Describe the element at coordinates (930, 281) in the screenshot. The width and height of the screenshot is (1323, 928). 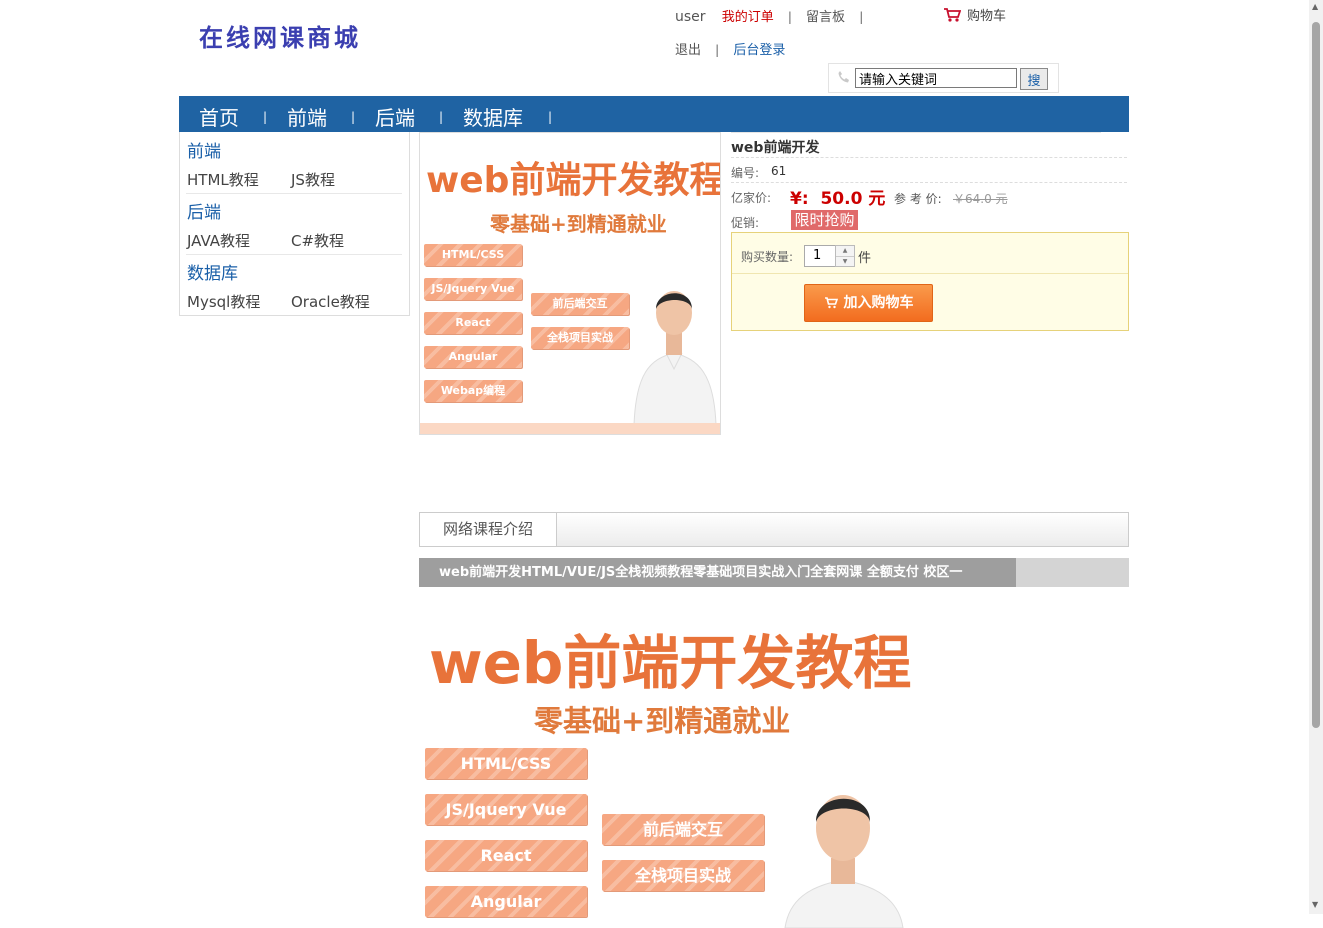
I see `buy-box: 购买数量: 1 ▲ ▼ 件 加入购物车` at that location.